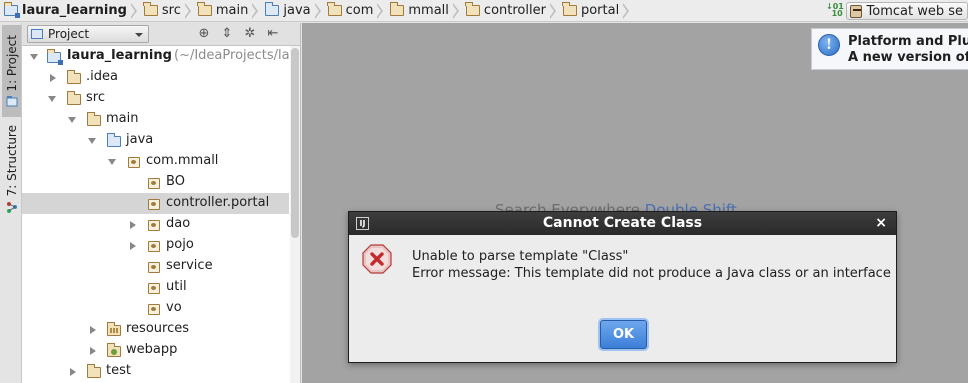 The image size is (968, 383). I want to click on breadcrumb-java: java, so click(292, 11).